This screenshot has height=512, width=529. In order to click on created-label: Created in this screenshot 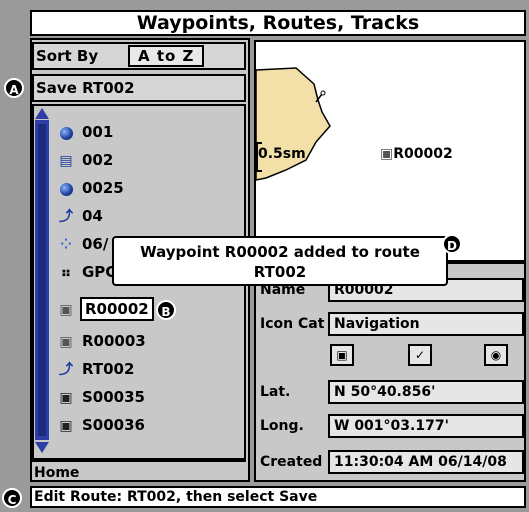, I will do `click(291, 462)`.